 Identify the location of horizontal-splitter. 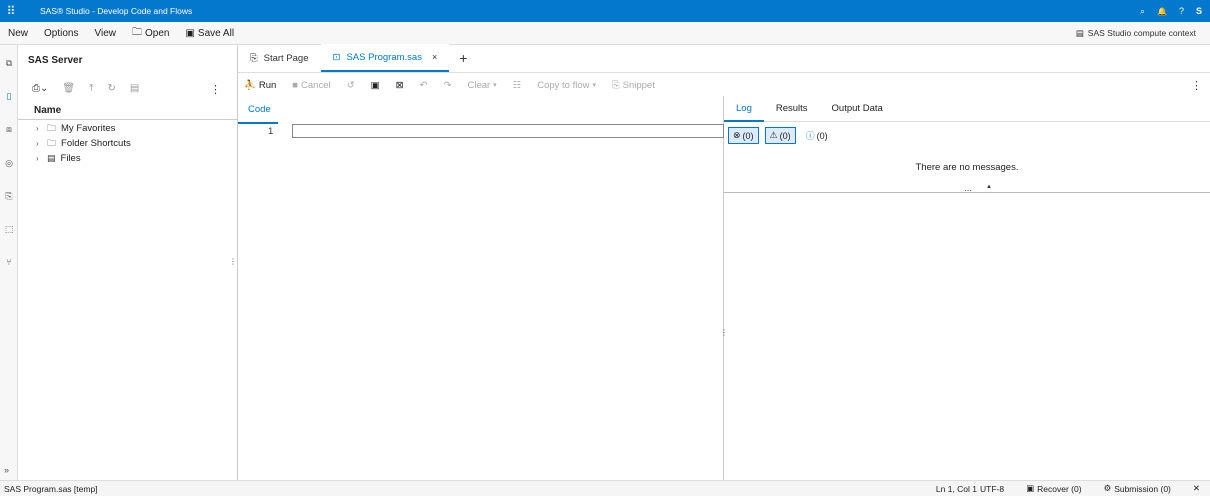
(967, 192).